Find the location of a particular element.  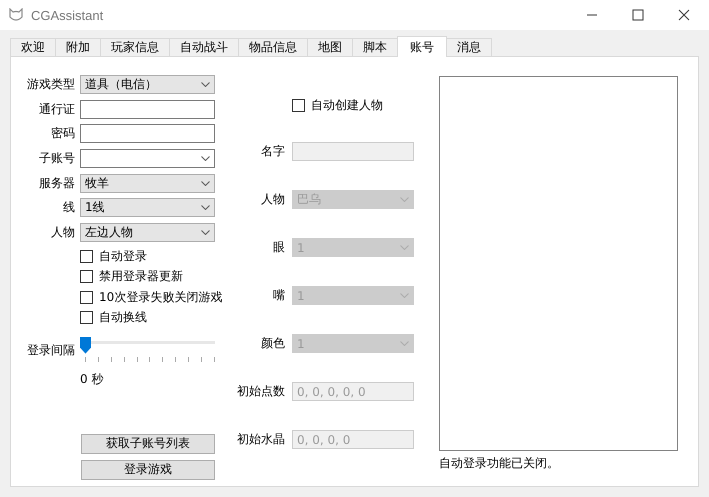

field-label: 初始点数 is located at coordinates (260, 391).